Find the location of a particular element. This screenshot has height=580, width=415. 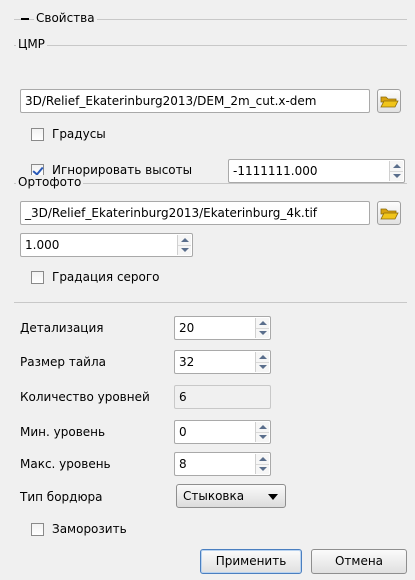

dem-browse-button is located at coordinates (389, 101).